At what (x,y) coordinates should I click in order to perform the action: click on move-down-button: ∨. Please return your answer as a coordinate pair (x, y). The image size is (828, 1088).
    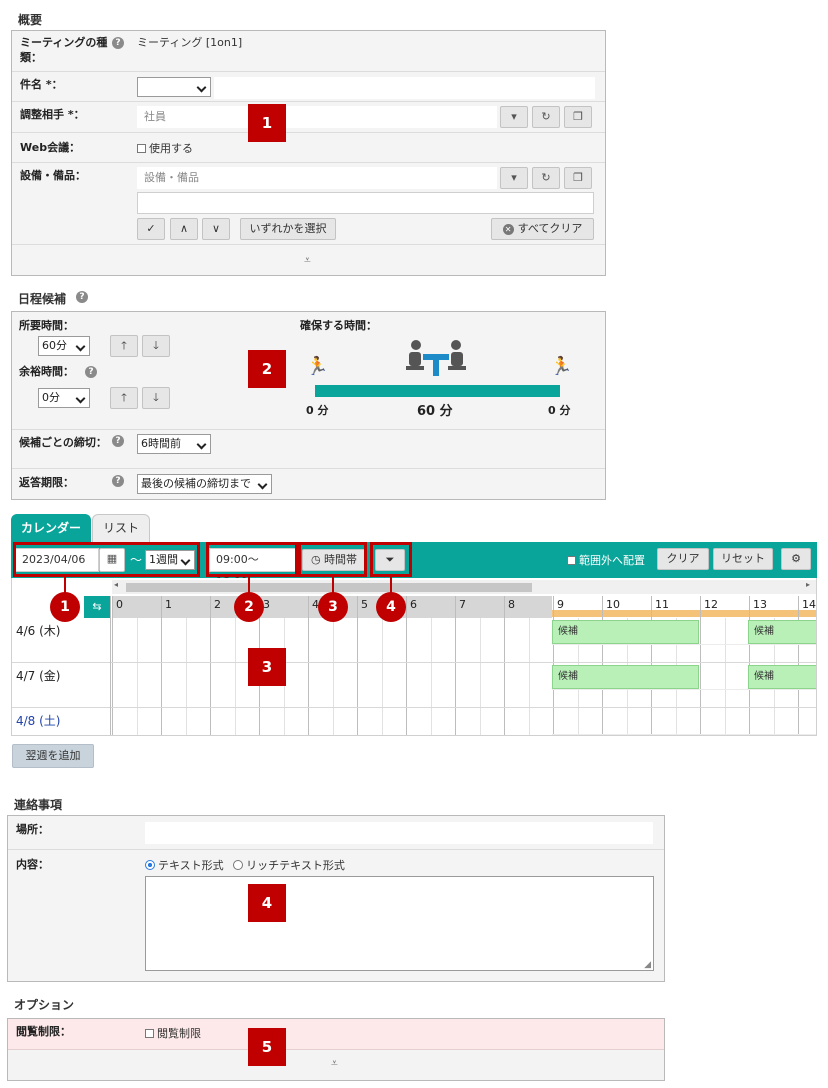
    Looking at the image, I should click on (216, 229).